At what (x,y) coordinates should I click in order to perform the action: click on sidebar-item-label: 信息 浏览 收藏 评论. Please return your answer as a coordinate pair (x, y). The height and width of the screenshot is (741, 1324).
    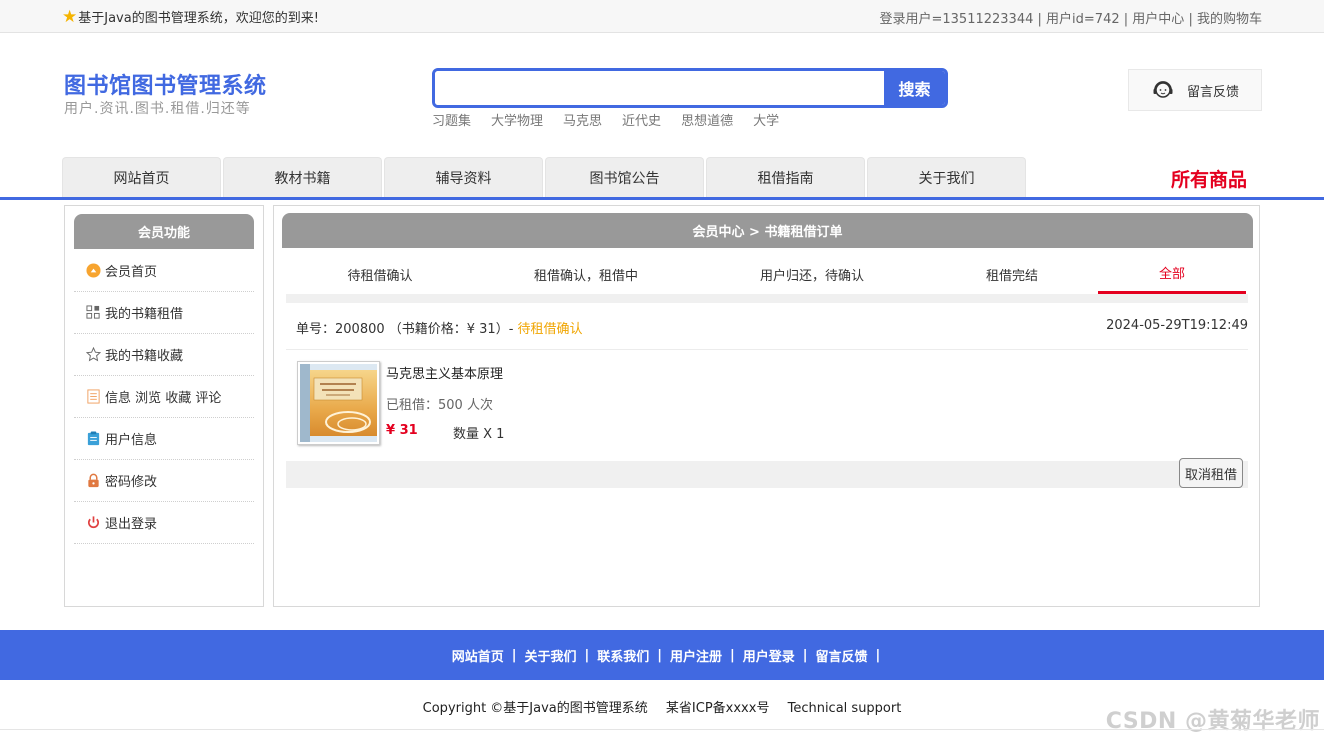
    Looking at the image, I should click on (163, 398).